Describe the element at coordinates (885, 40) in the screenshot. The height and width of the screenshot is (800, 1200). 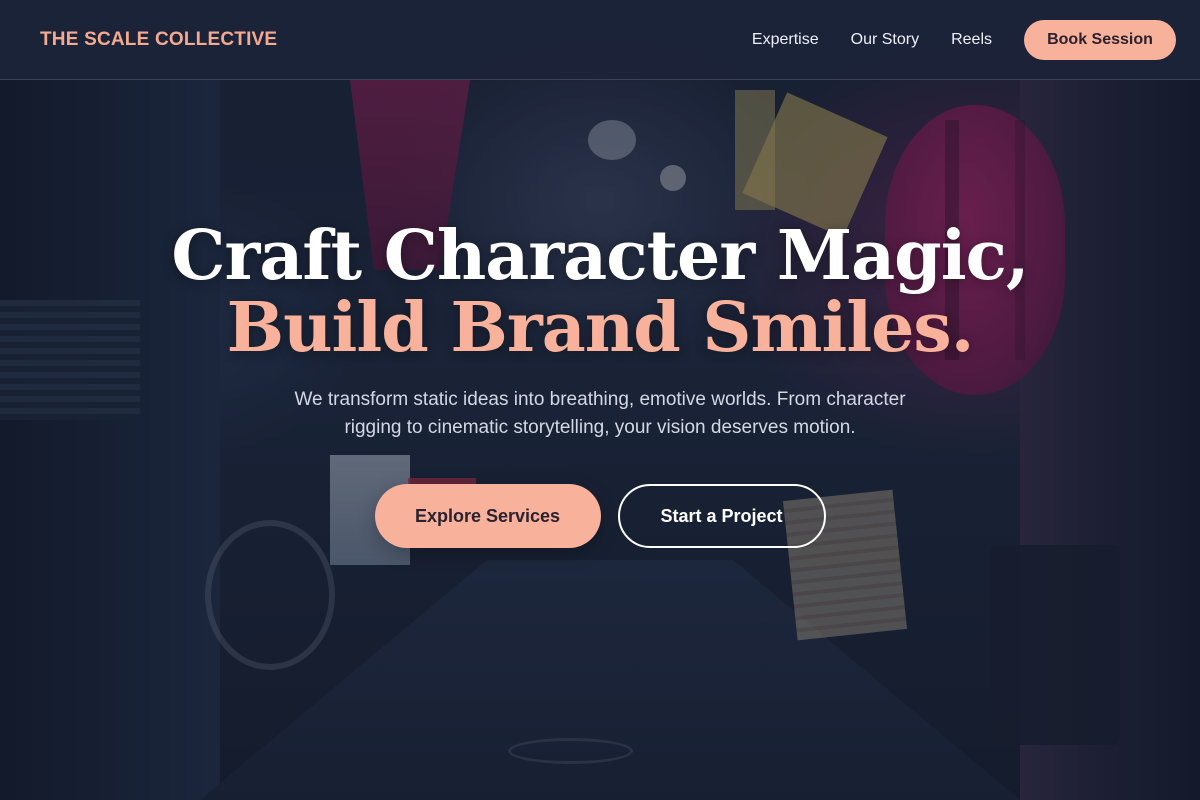
I see `nav-link-our-story: Our Story` at that location.